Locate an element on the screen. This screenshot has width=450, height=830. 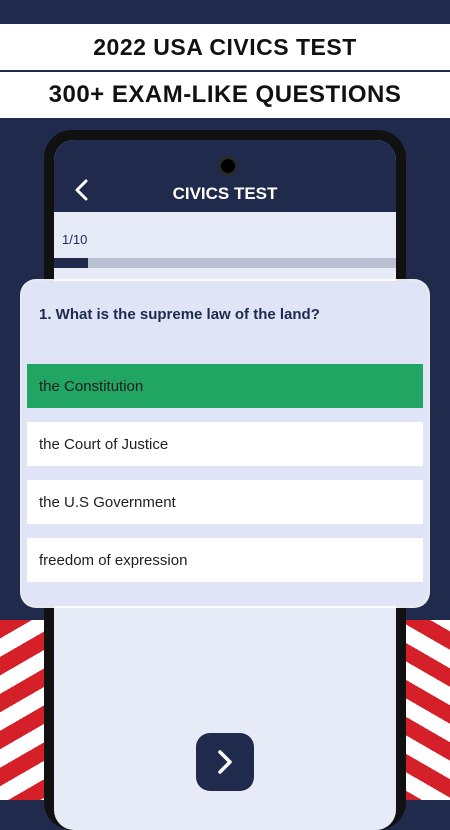
next-question-button is located at coordinates (225, 762).